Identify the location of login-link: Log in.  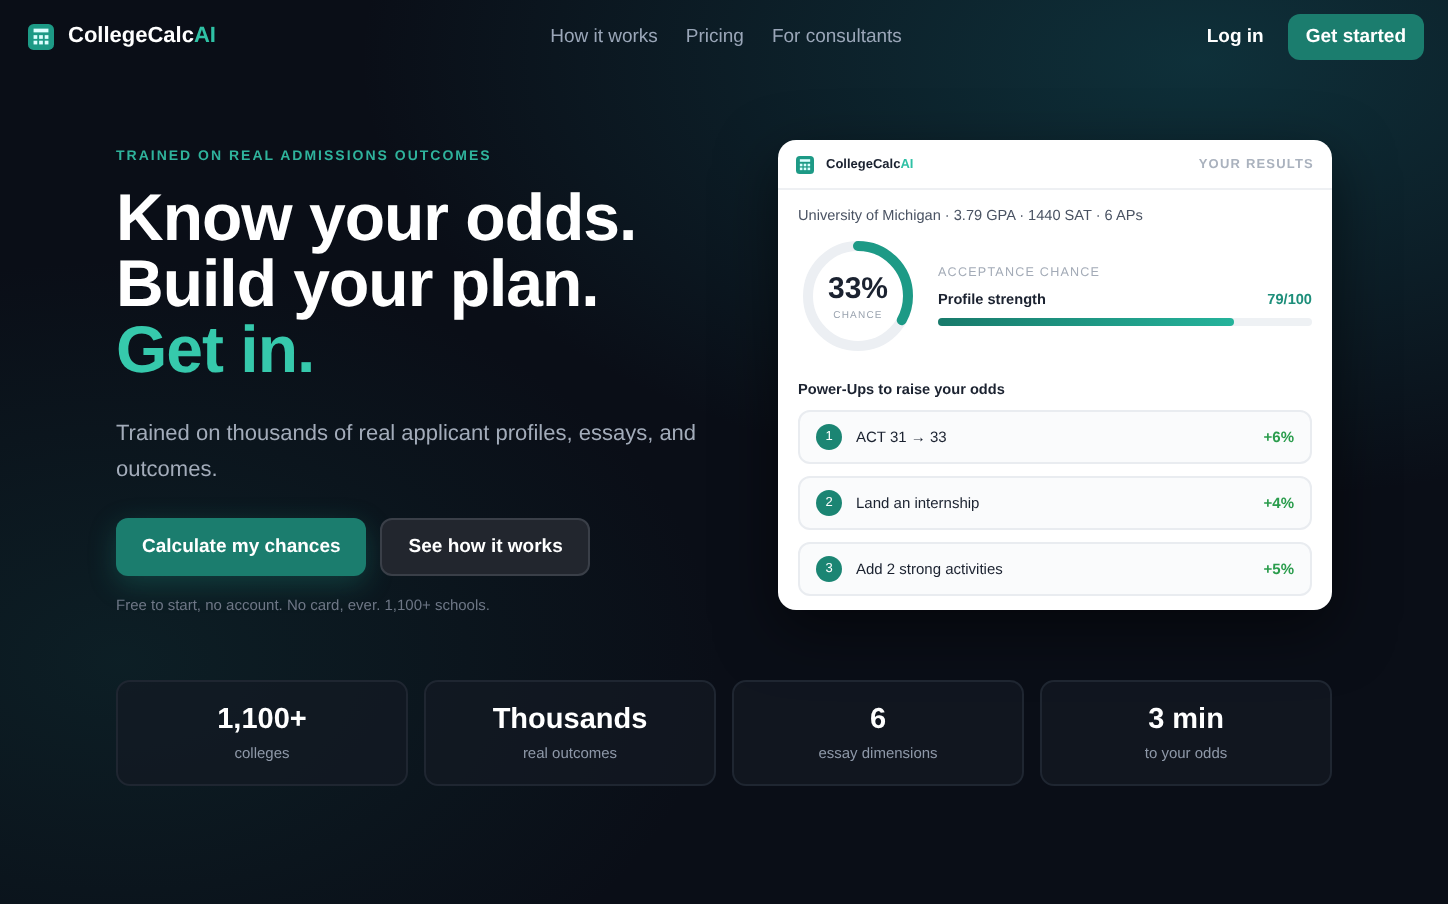
(1235, 36).